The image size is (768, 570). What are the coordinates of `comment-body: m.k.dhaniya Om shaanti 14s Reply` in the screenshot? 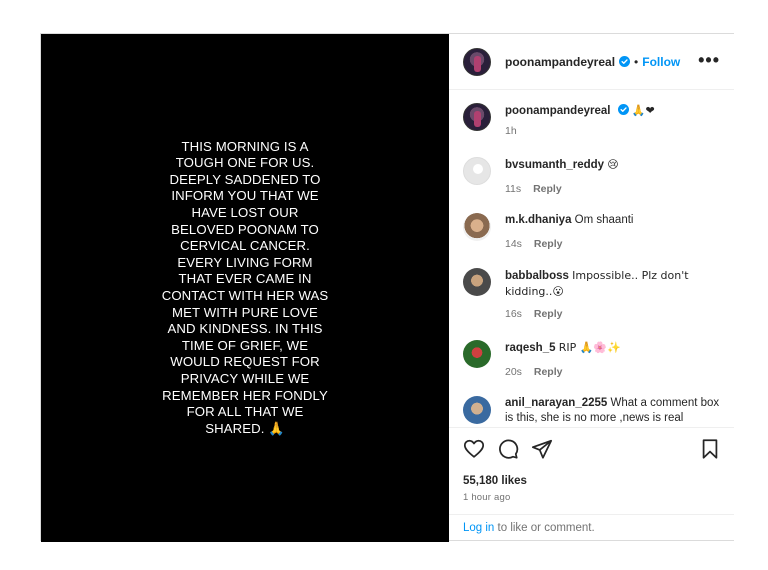 It's located at (615, 232).